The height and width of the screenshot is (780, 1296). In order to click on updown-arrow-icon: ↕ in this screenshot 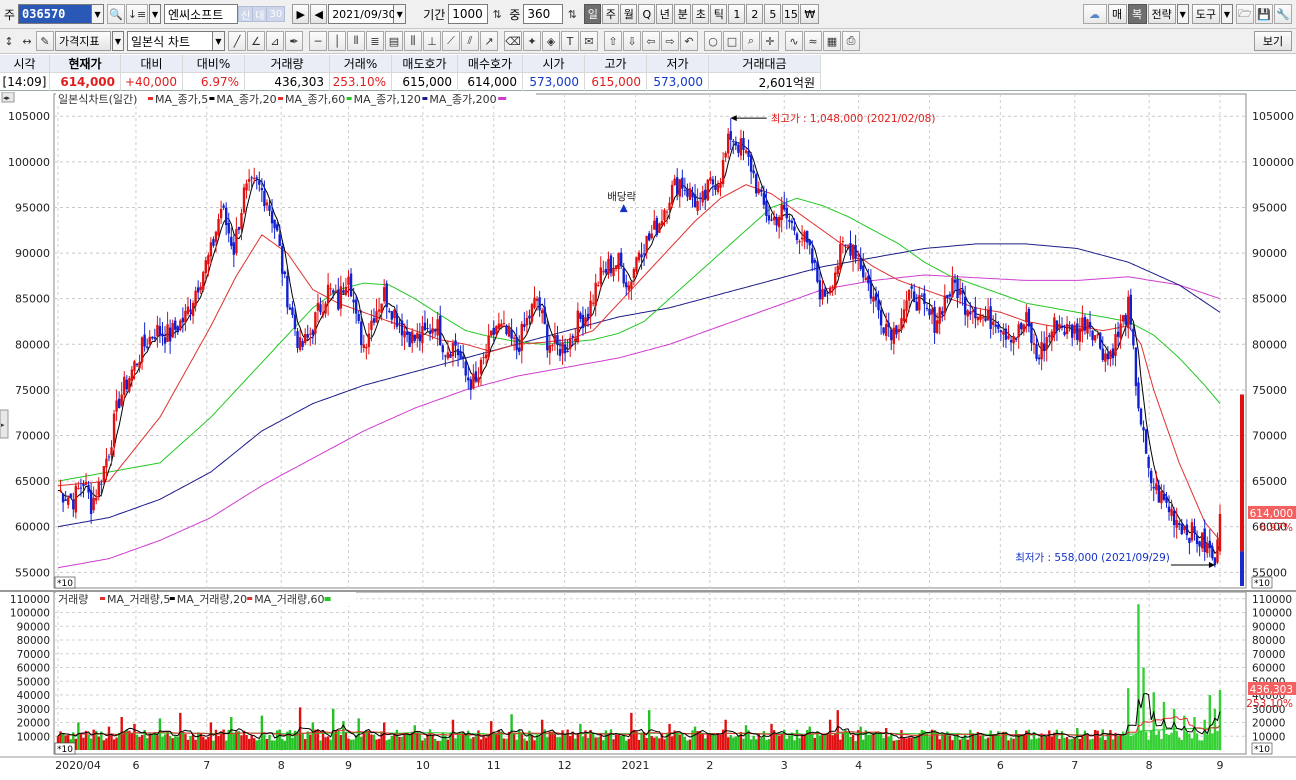, I will do `click(9, 41)`.